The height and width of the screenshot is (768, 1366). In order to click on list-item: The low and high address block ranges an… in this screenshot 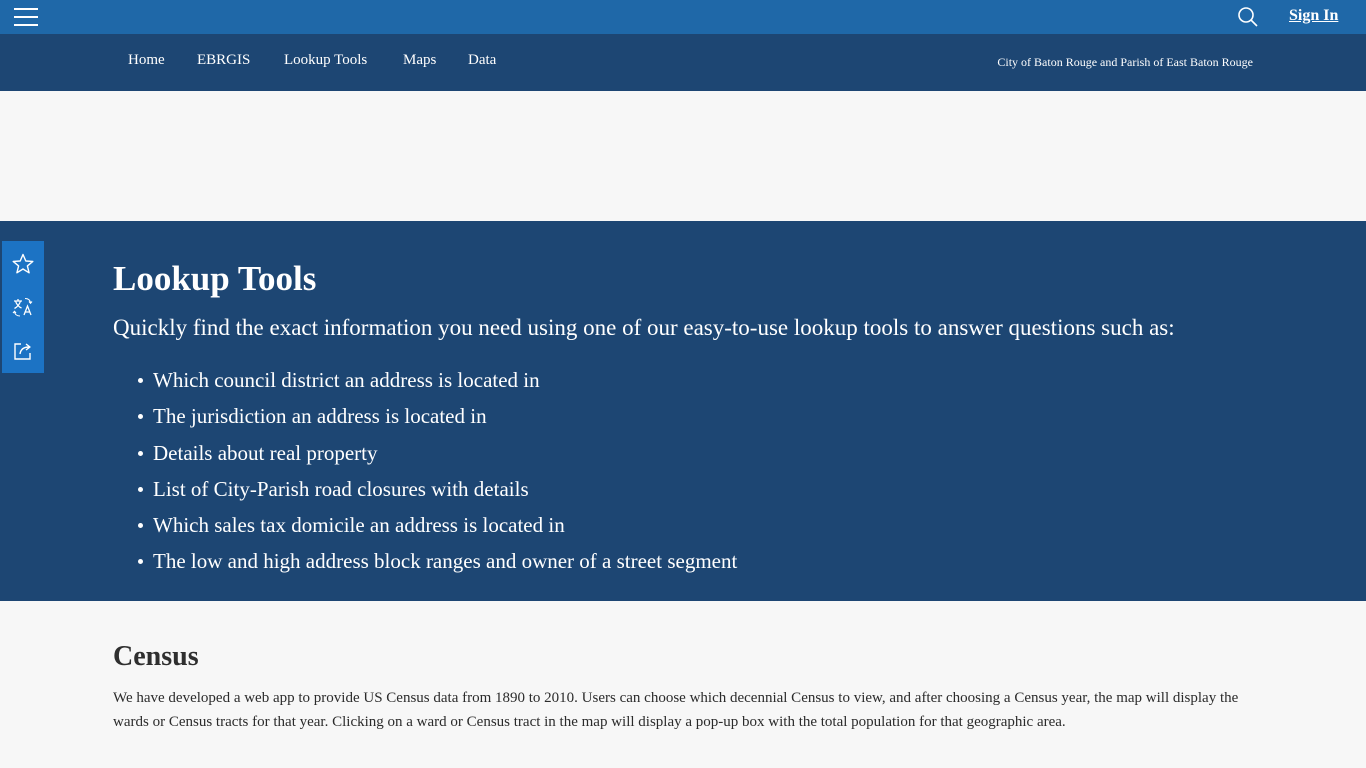, I will do `click(437, 565)`.